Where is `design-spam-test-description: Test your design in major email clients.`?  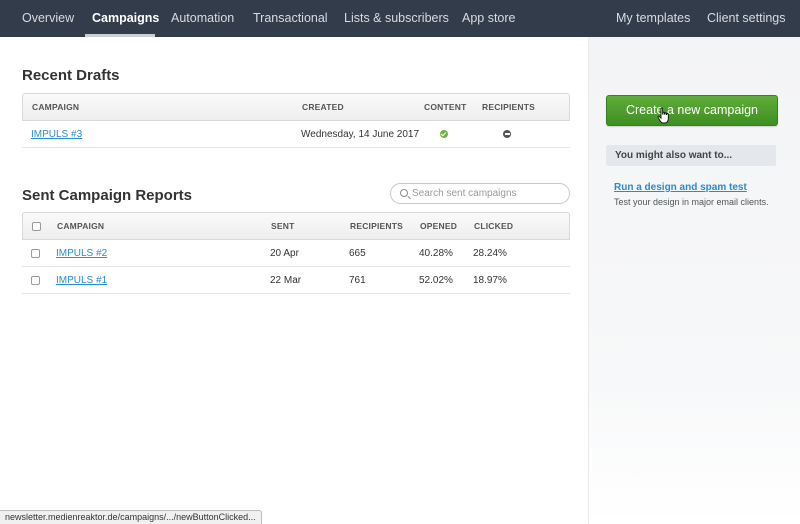 design-spam-test-description: Test your design in major email clients. is located at coordinates (691, 202).